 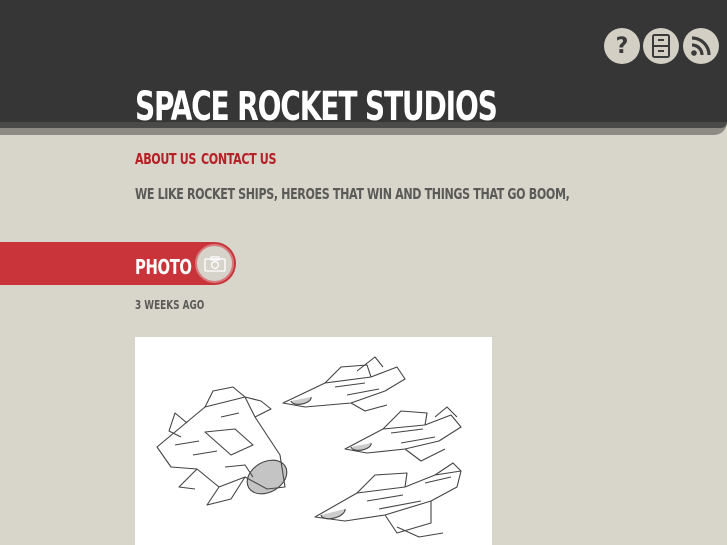 I want to click on post-type-label: PHOTO, so click(x=163, y=267).